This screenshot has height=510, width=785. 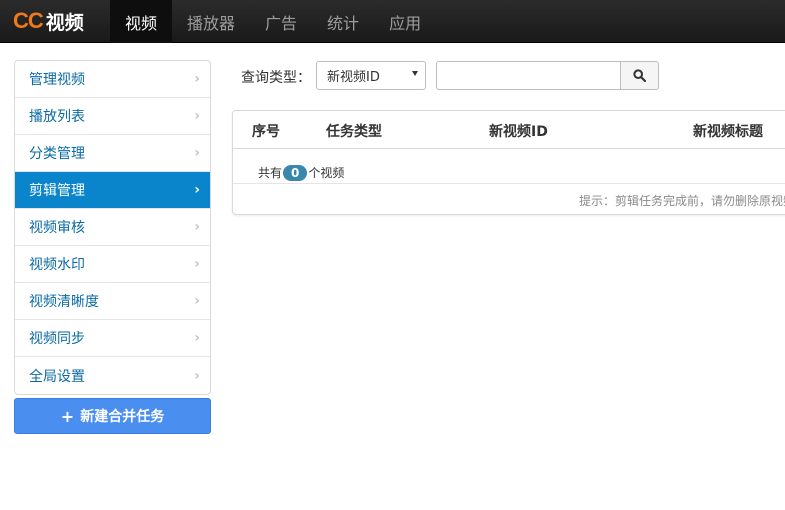 I want to click on sidebar-item-label: 全局设置, so click(x=57, y=376).